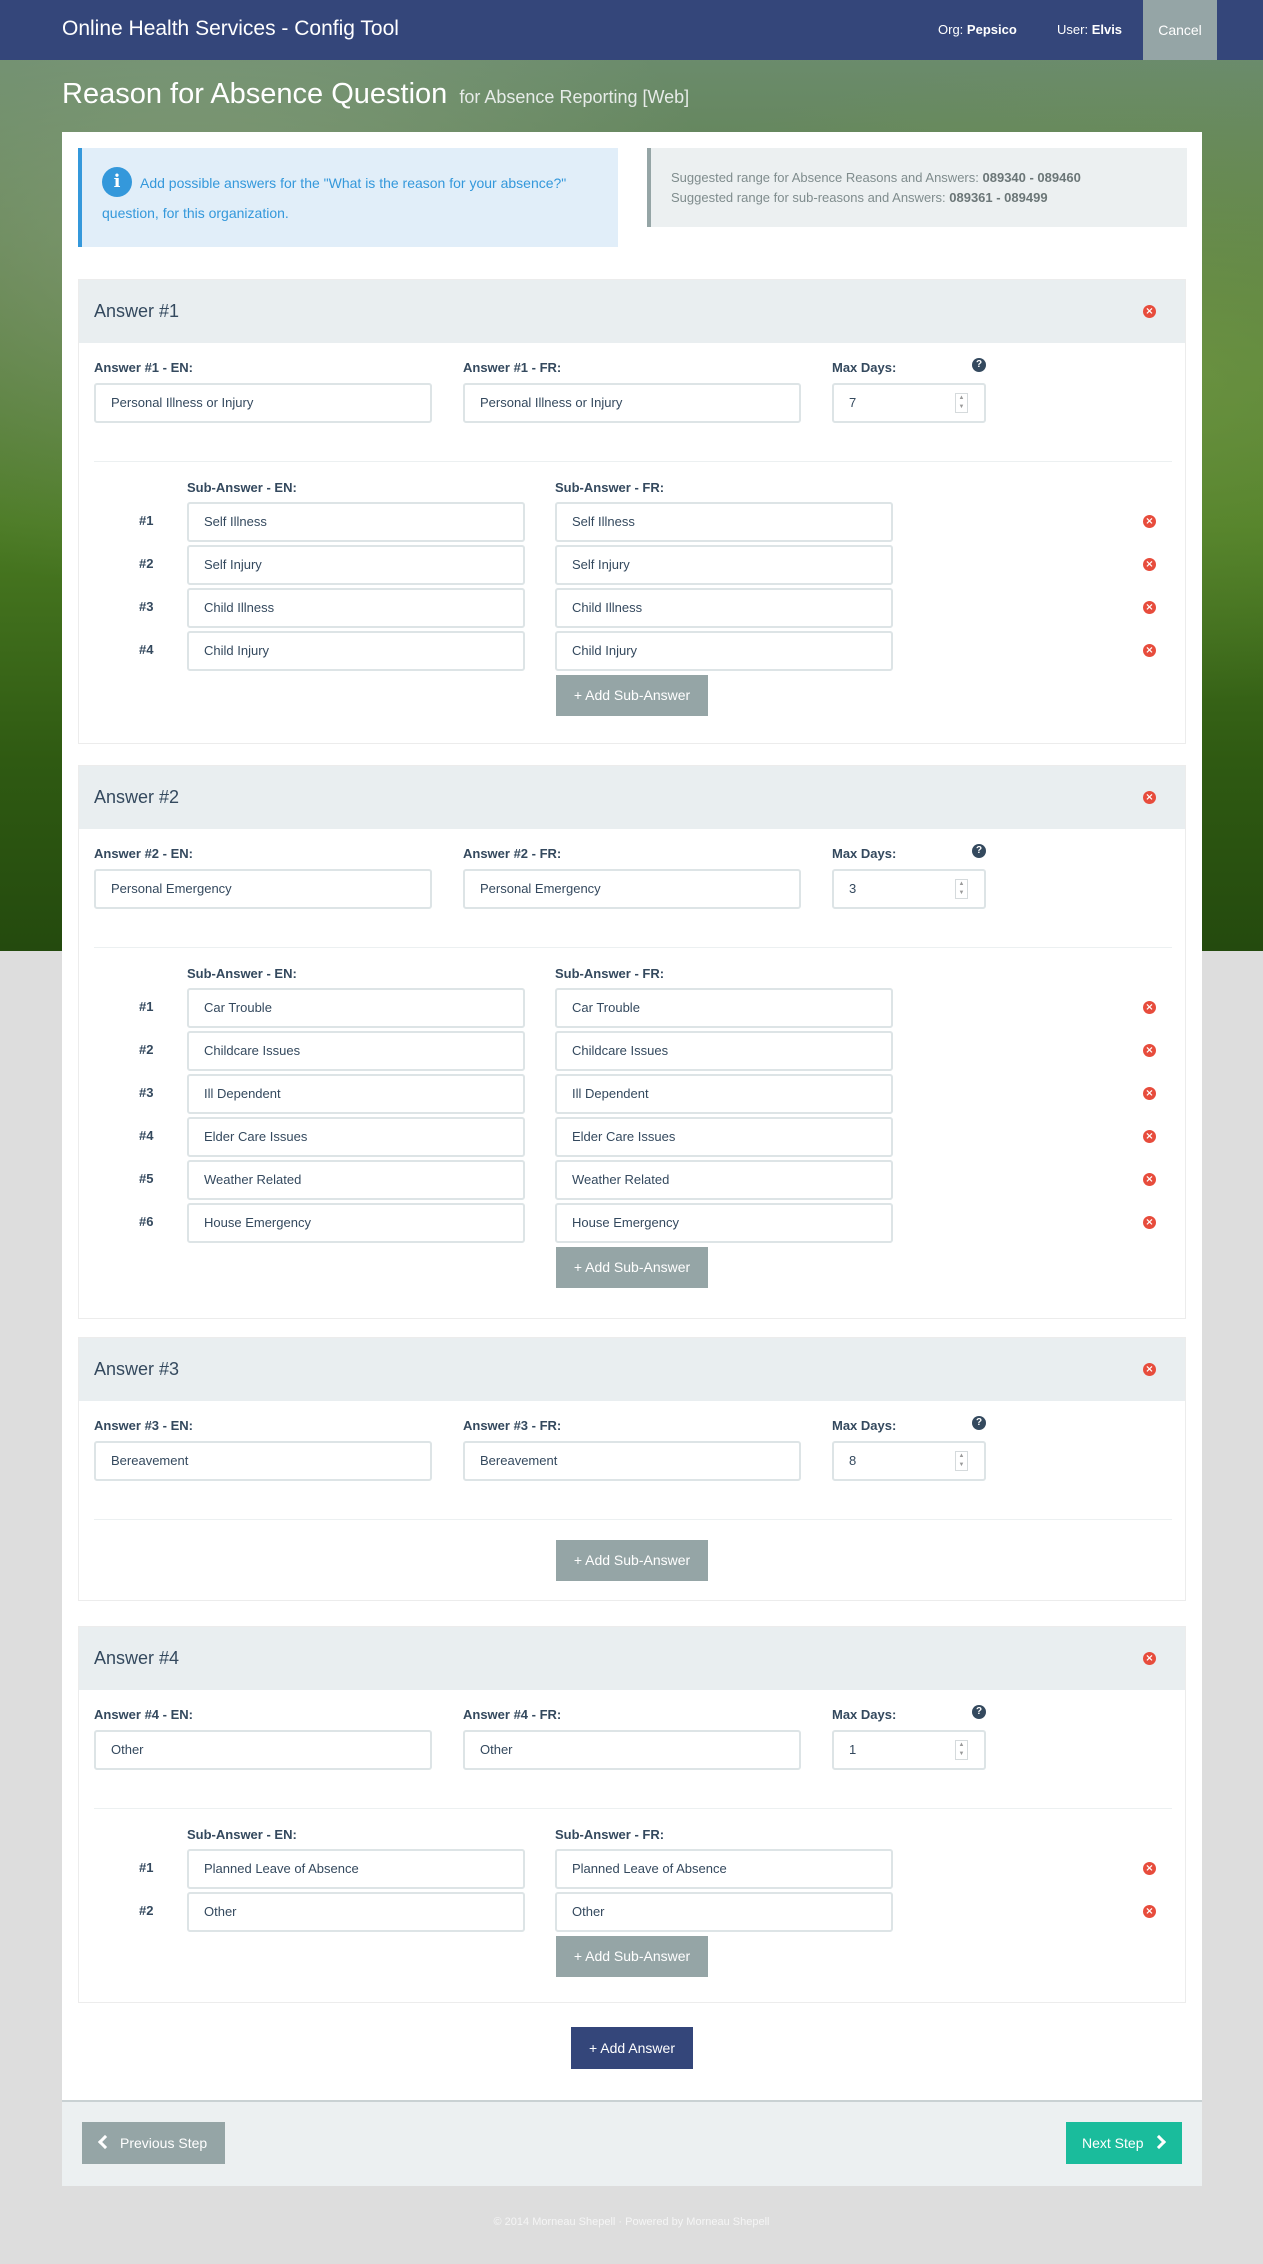 The width and height of the screenshot is (1263, 2264). What do you see at coordinates (356, 565) in the screenshot?
I see `sub-answer-en-input: Self Injury` at bounding box center [356, 565].